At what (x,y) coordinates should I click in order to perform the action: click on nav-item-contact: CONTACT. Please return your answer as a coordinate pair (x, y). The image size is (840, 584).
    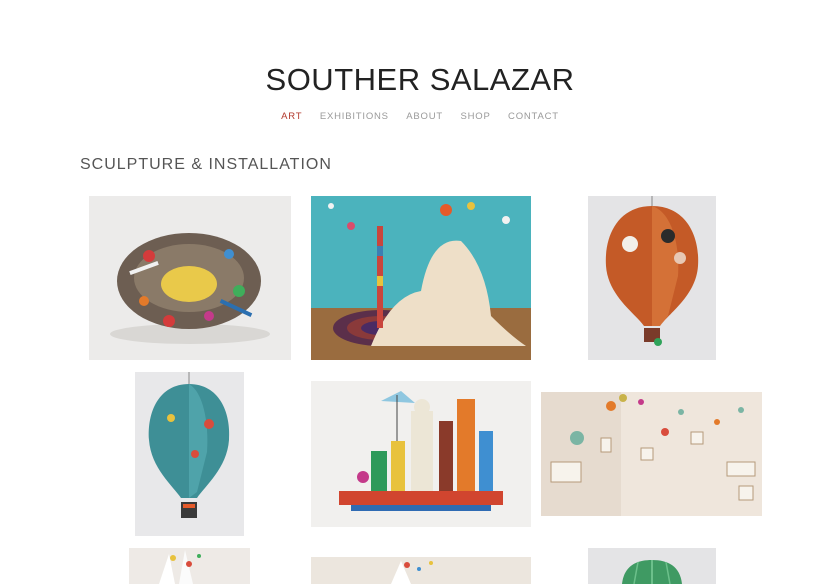
    Looking at the image, I should click on (533, 116).